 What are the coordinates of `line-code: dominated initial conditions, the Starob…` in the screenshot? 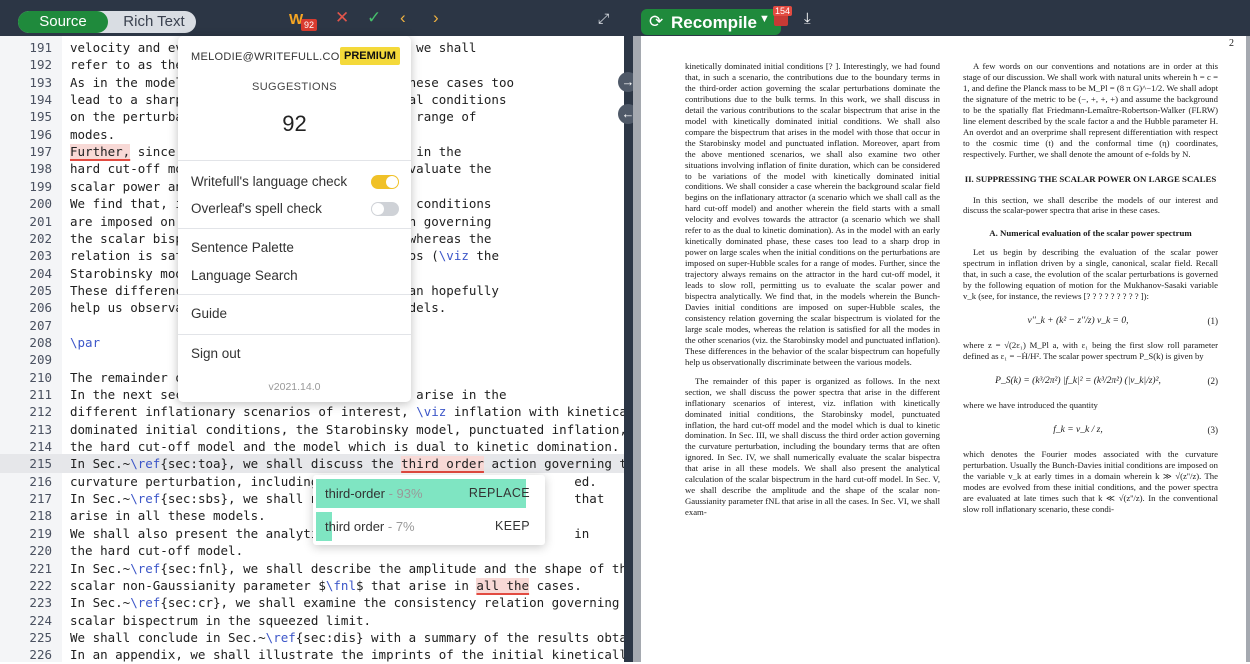 It's located at (348, 429).